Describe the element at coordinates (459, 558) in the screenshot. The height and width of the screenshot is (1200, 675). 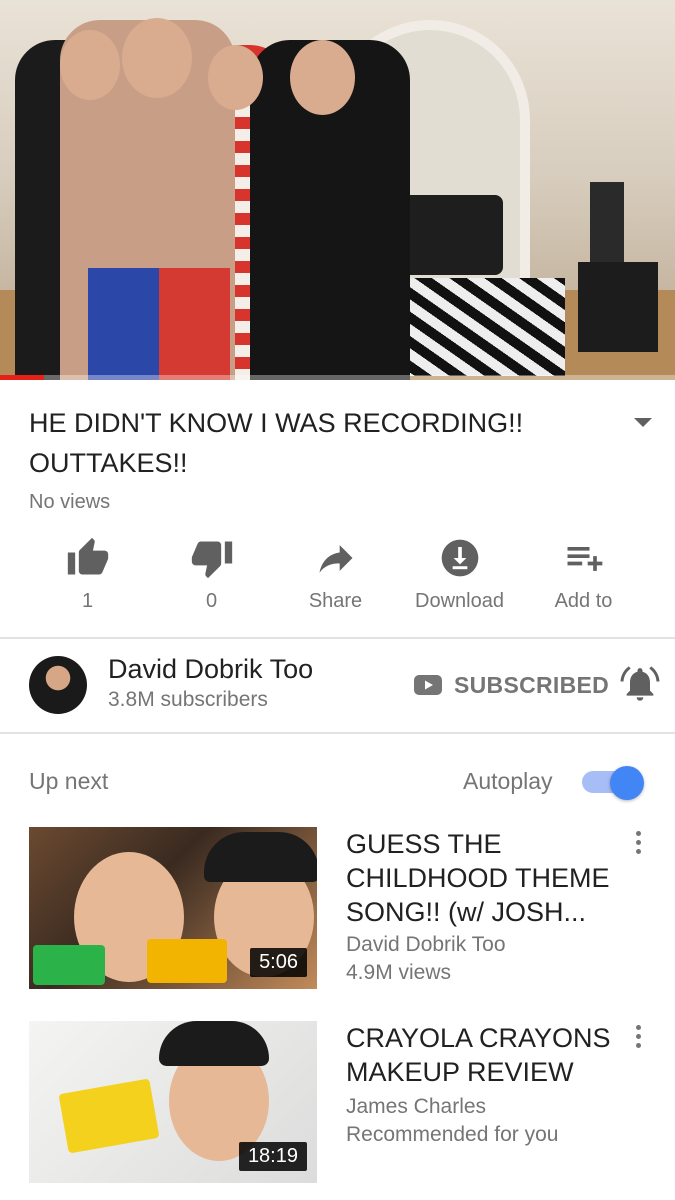
I see `download-icon` at that location.